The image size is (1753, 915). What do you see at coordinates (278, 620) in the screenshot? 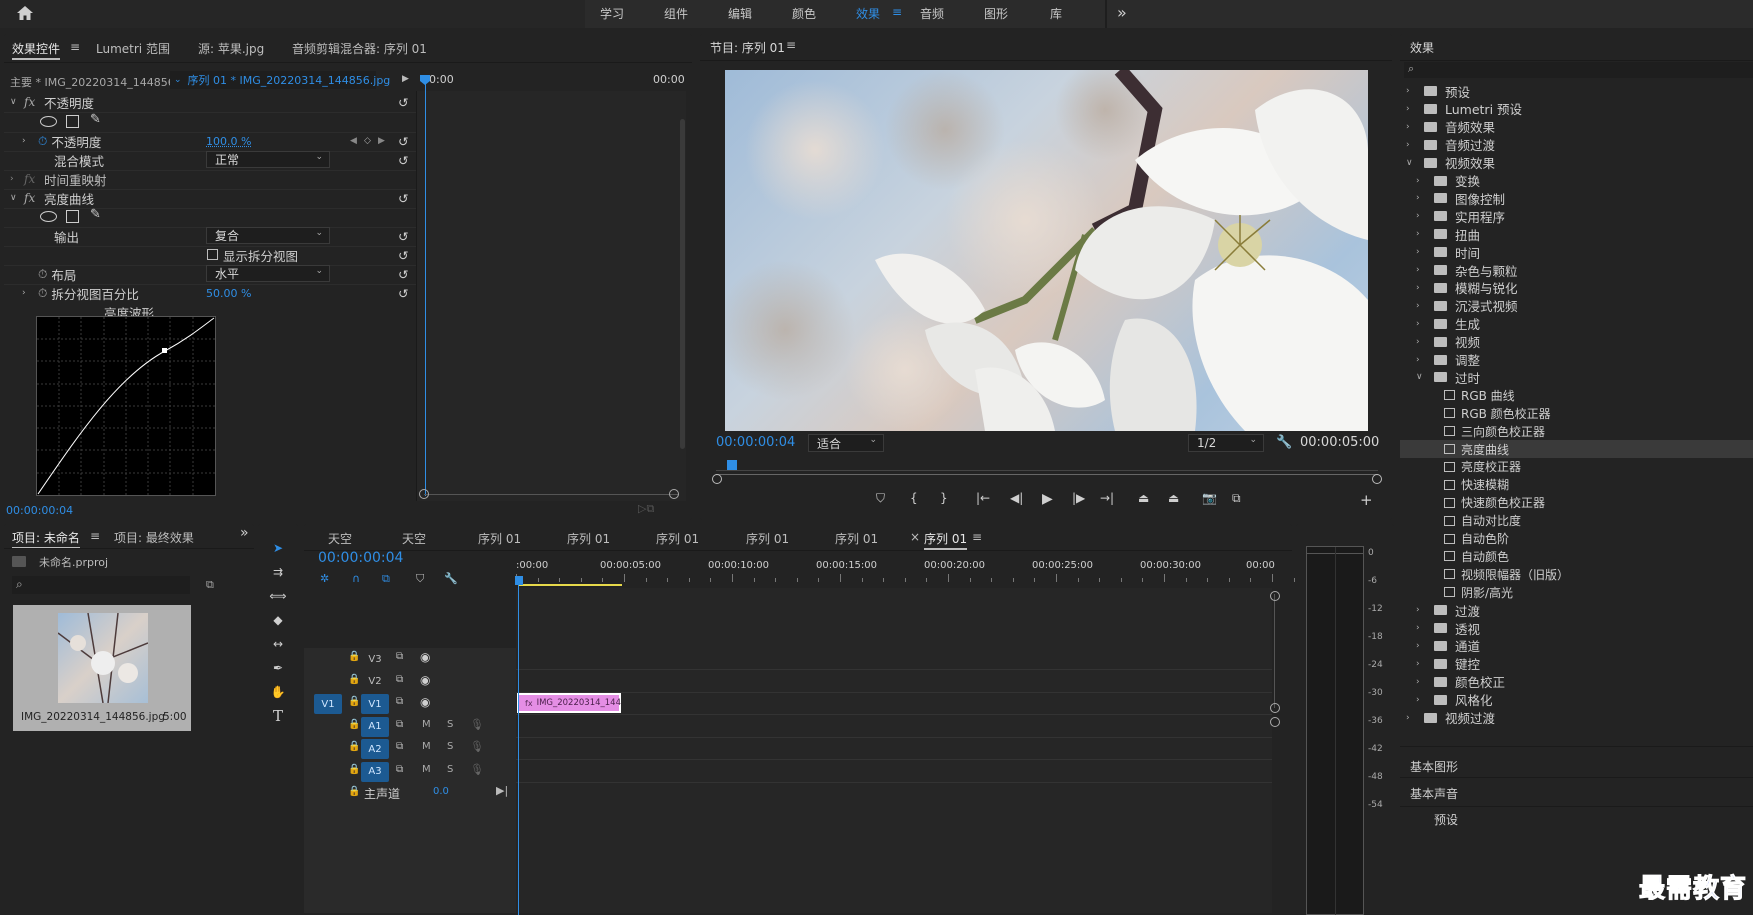
I see `razor-tool-icon: ◆` at bounding box center [278, 620].